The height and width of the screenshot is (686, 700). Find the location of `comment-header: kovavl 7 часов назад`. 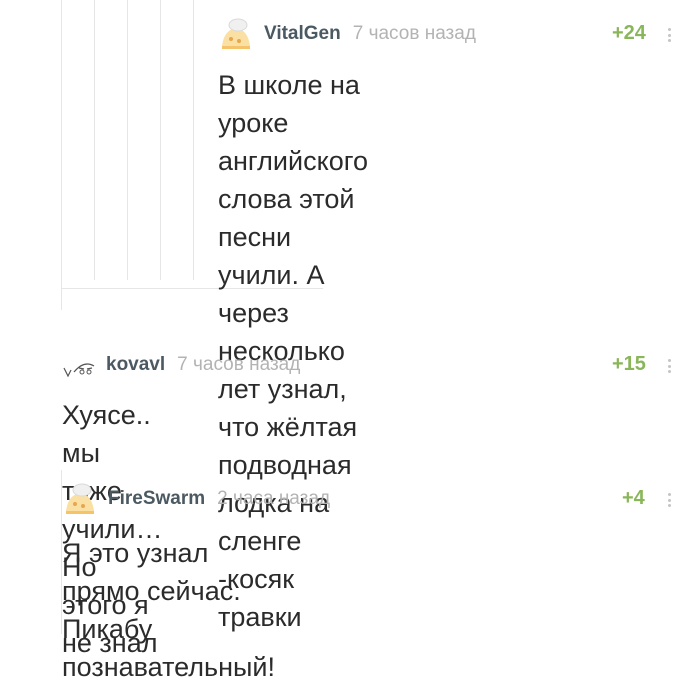

comment-header: kovavl 7 часов назад is located at coordinates (181, 365).